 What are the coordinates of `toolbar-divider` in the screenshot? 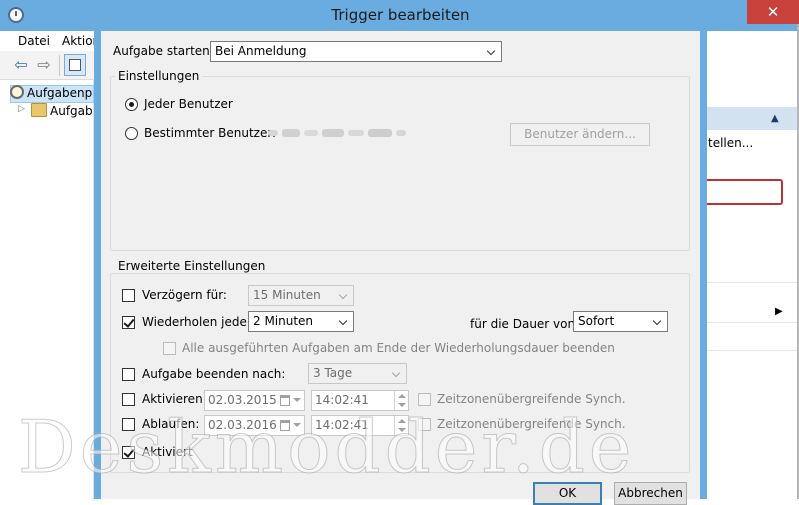 It's located at (59, 65).